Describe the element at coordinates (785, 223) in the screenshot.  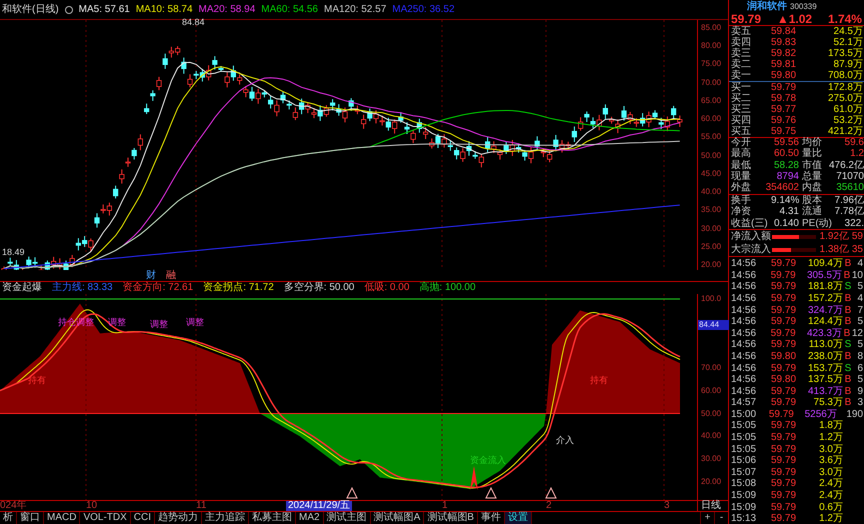
I see `stat-value: 0.140` at that location.